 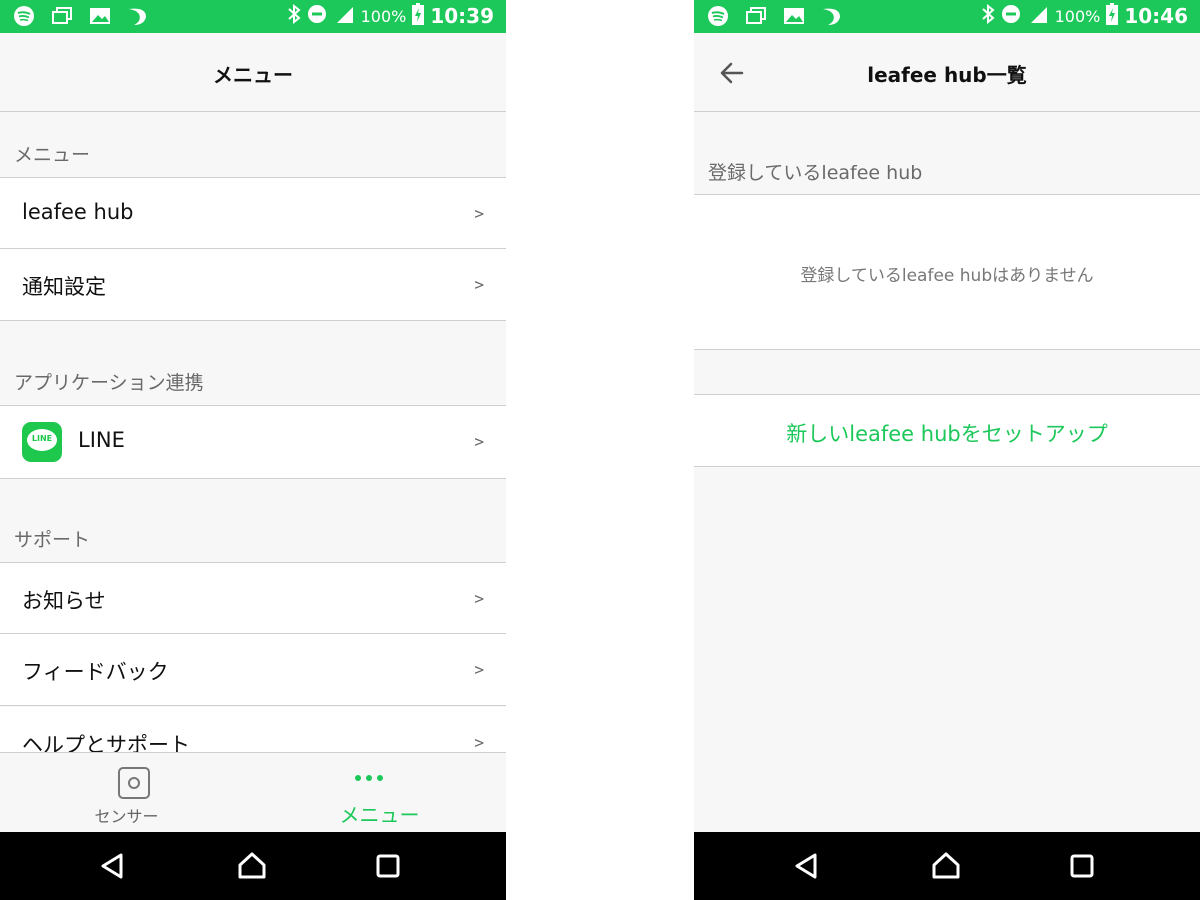 What do you see at coordinates (253, 213) in the screenshot?
I see `menu-item-leafee-hub: leafee hub >` at bounding box center [253, 213].